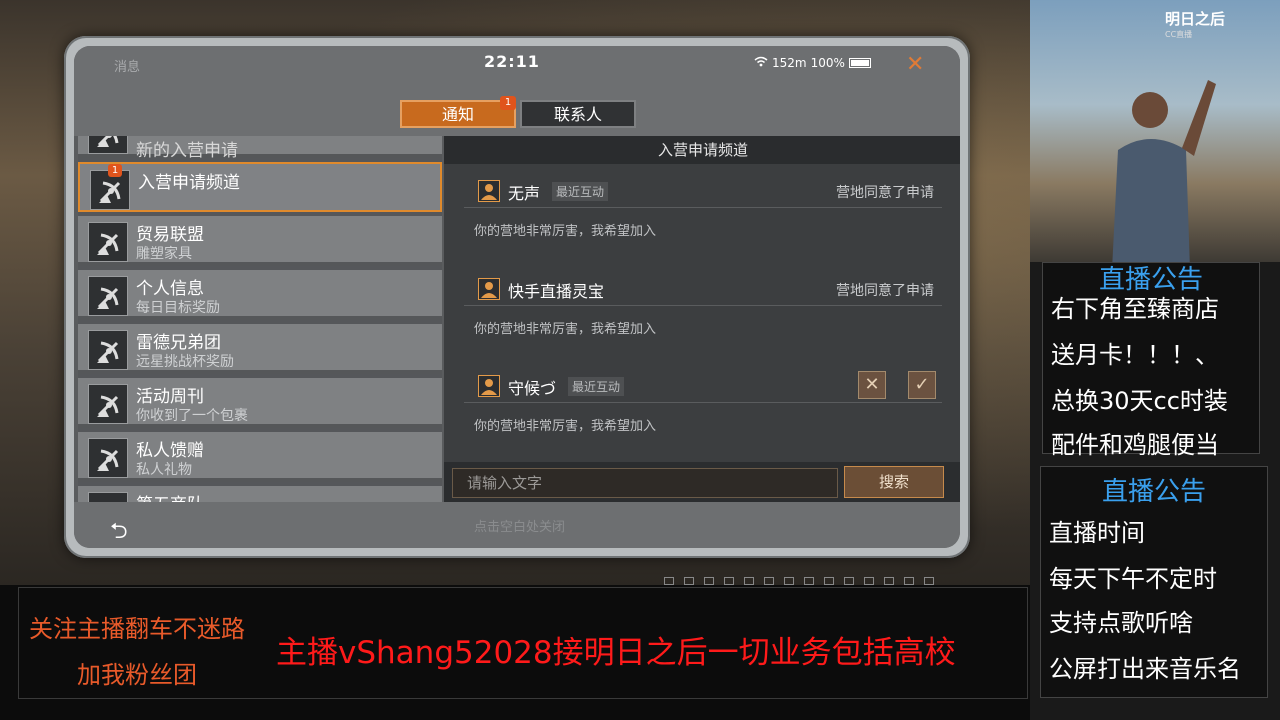 This screenshot has width=1280, height=720. What do you see at coordinates (170, 451) in the screenshot?
I see `item-title: 私人馈赠` at bounding box center [170, 451].